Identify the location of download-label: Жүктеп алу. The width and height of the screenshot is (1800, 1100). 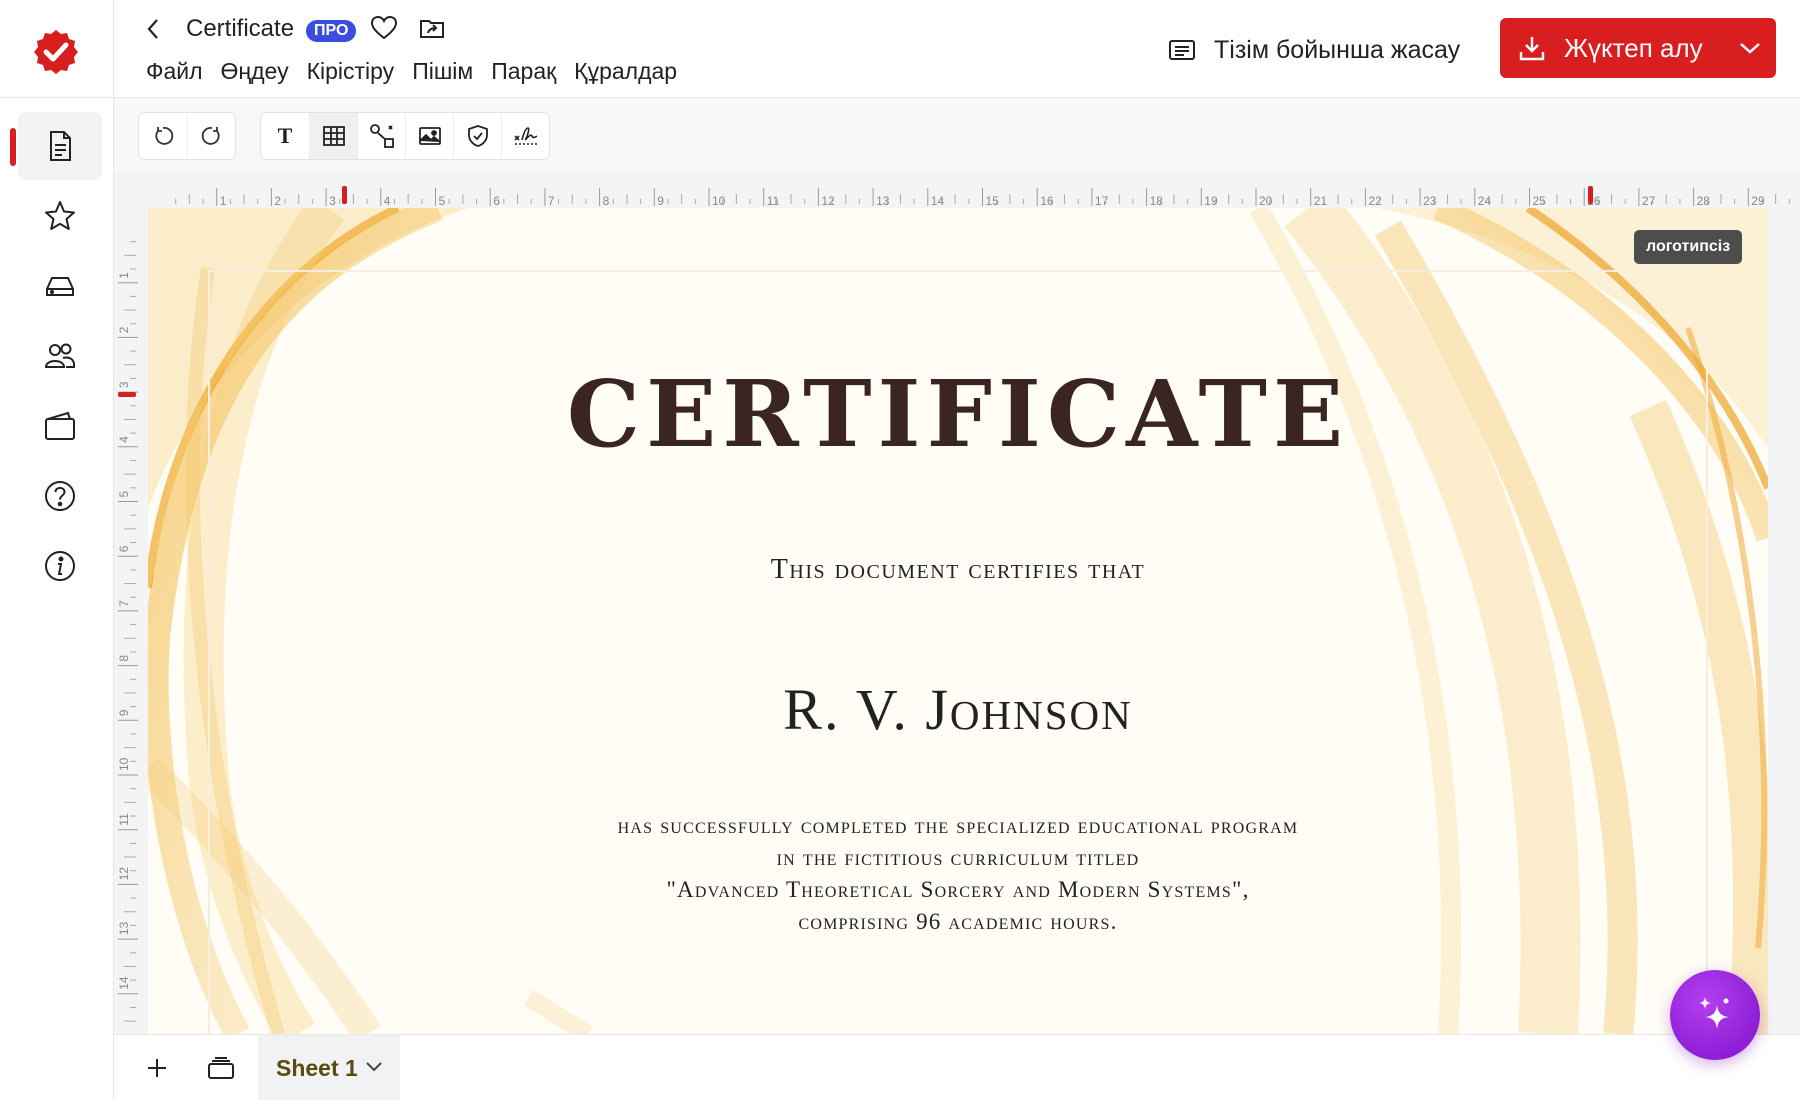
(1633, 48).